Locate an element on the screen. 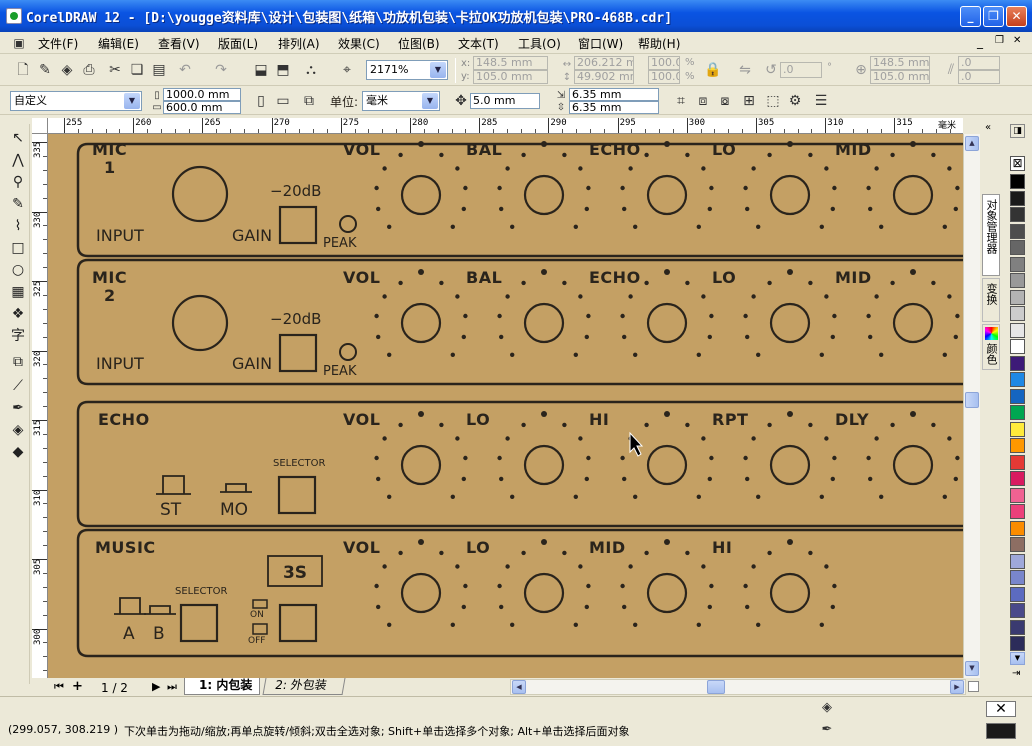  dynamic-guides-icon: ⊞ is located at coordinates (749, 101).